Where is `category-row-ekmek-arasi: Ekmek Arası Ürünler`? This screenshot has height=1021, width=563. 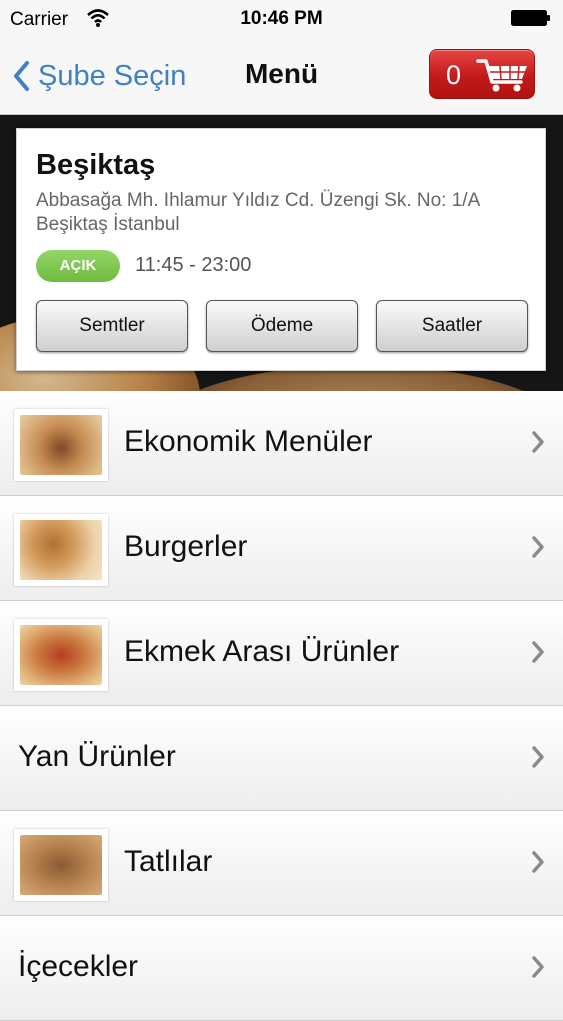 category-row-ekmek-arasi: Ekmek Arası Ürünler is located at coordinates (281, 653).